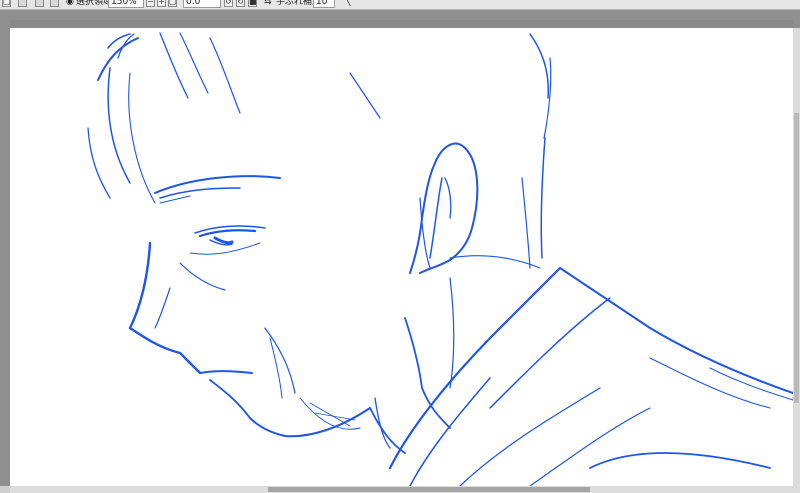  Describe the element at coordinates (94, 3) in the screenshot. I see `select-mode-label: 選択領域` at that location.